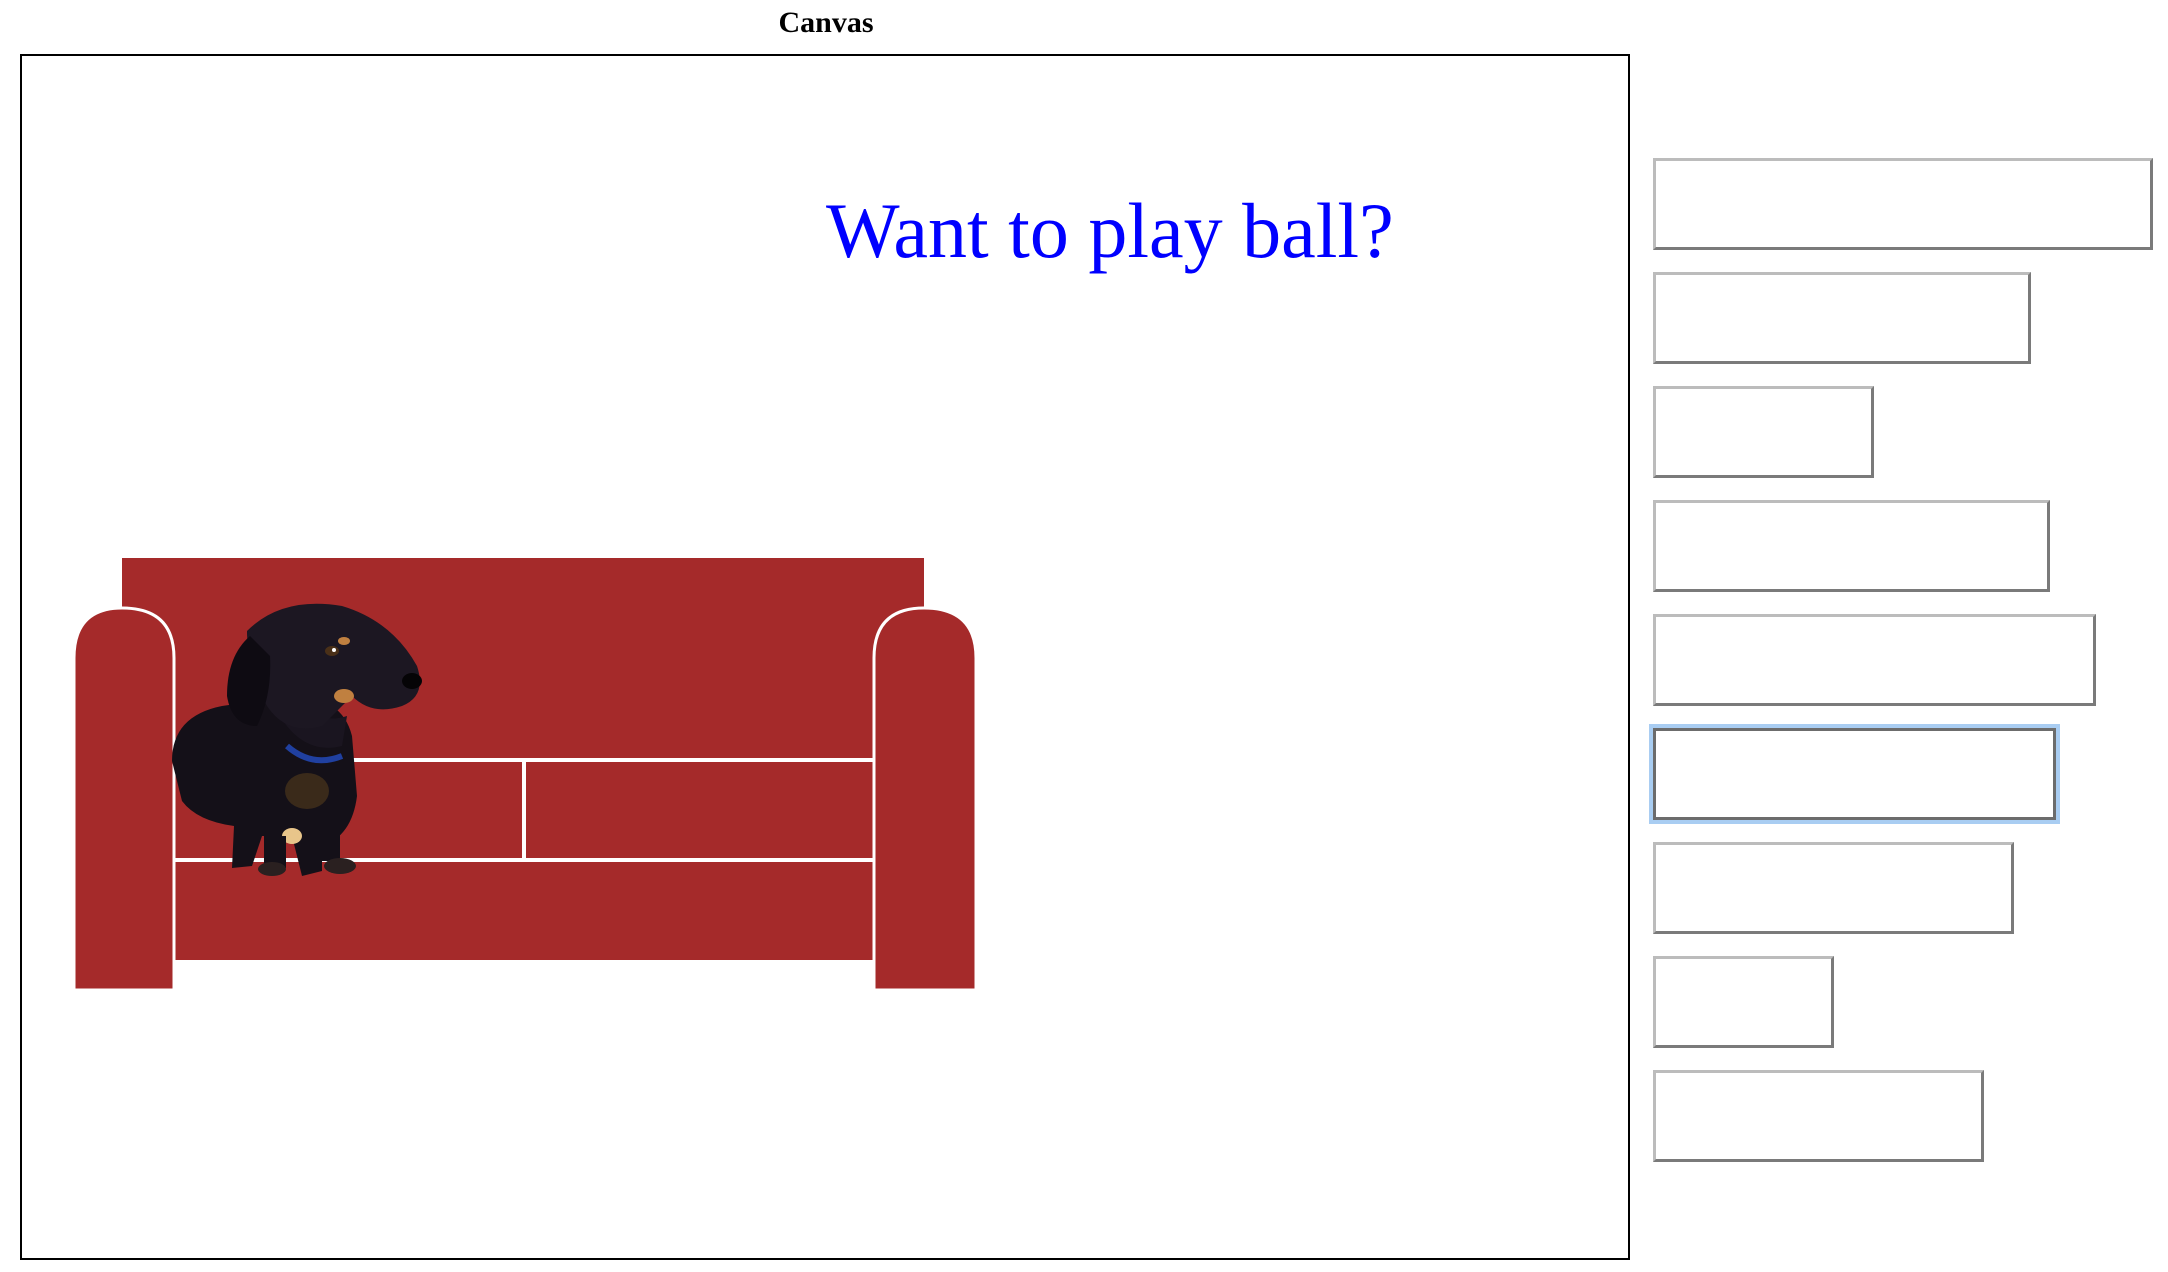  Describe the element at coordinates (925, 799) in the screenshot. I see `couch-right-arm` at that location.